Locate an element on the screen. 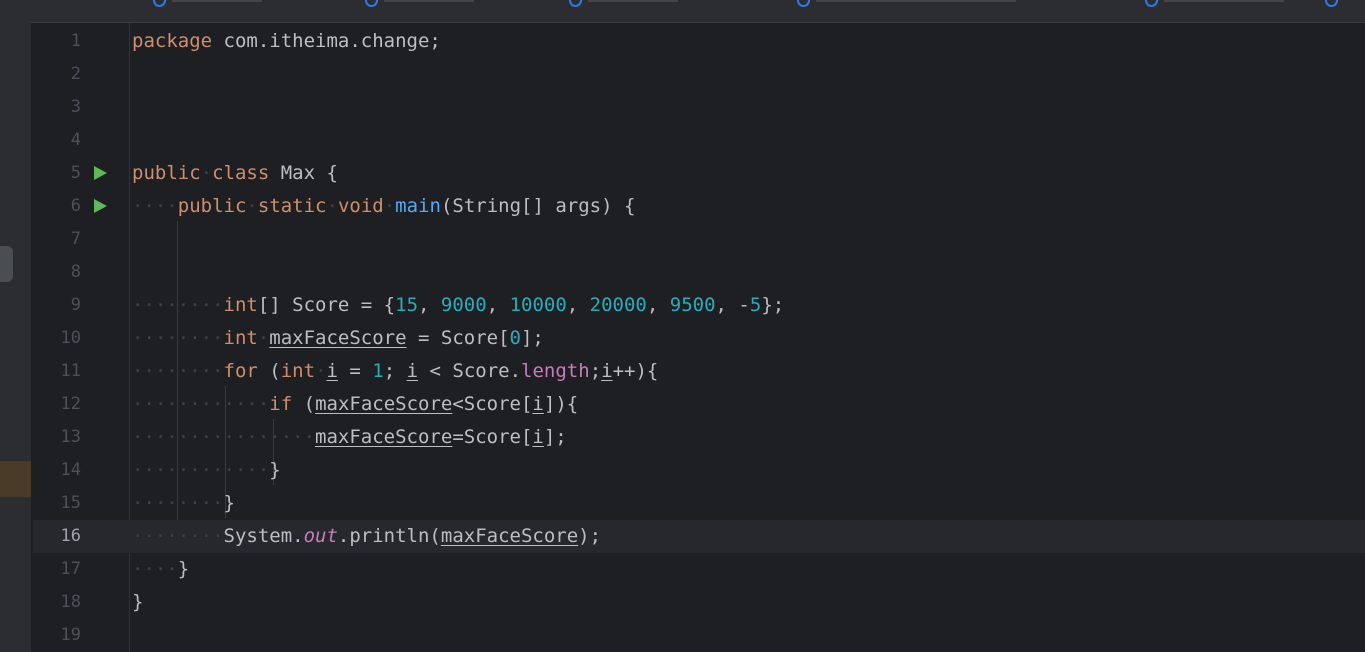  static-field: out is located at coordinates (320, 536).